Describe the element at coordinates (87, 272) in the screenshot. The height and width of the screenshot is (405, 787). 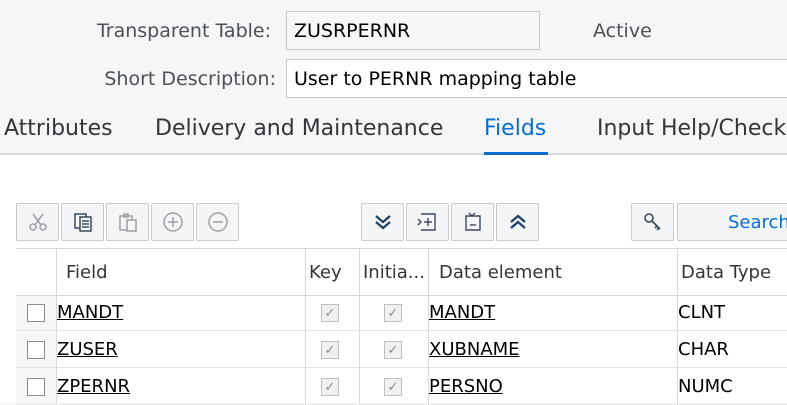
I see `column-header-field: Field` at that location.